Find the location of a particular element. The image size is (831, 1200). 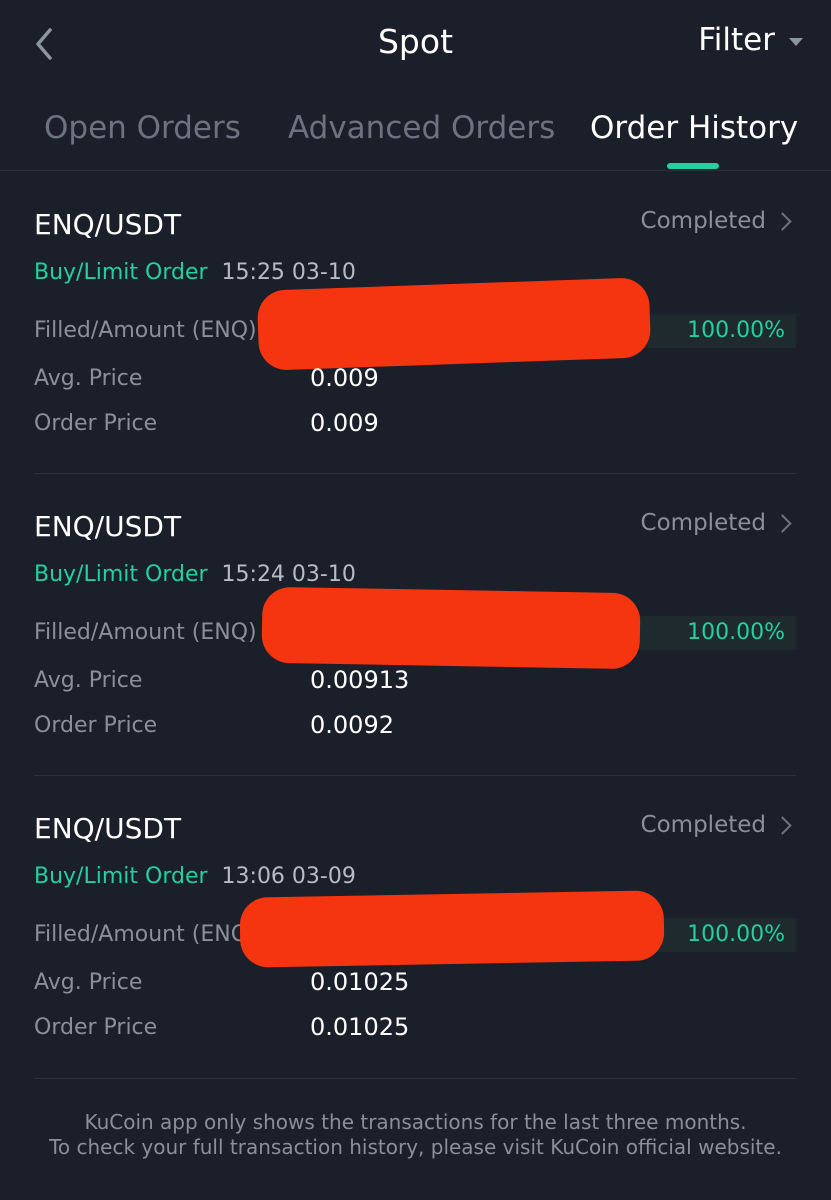

order-divider is located at coordinates (415, 1078).